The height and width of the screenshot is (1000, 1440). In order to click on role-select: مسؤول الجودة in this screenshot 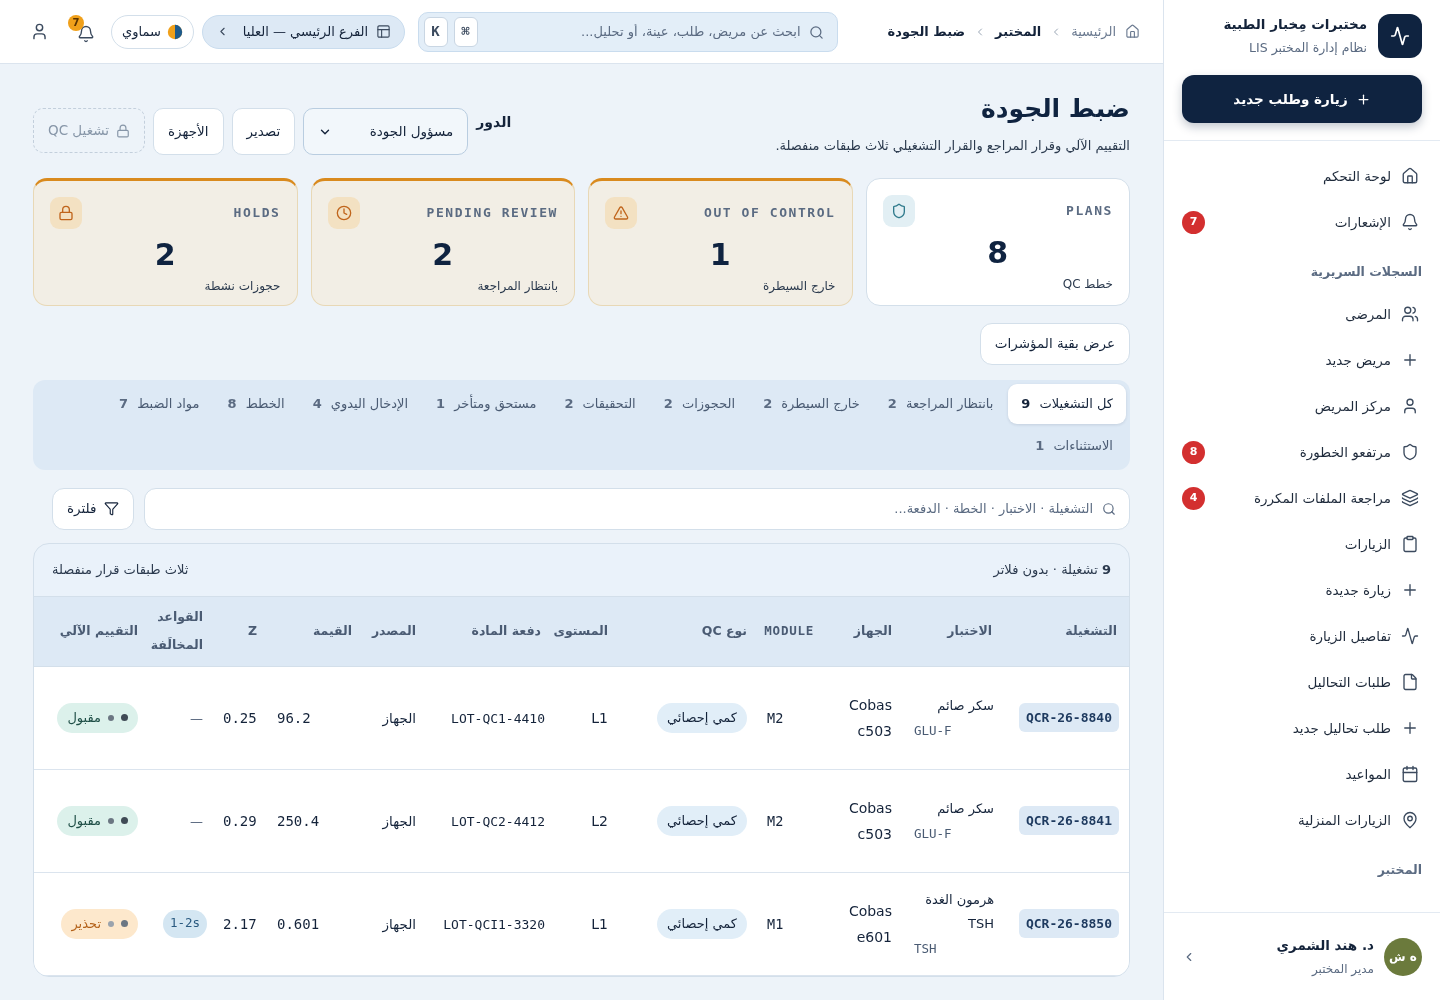, I will do `click(386, 131)`.